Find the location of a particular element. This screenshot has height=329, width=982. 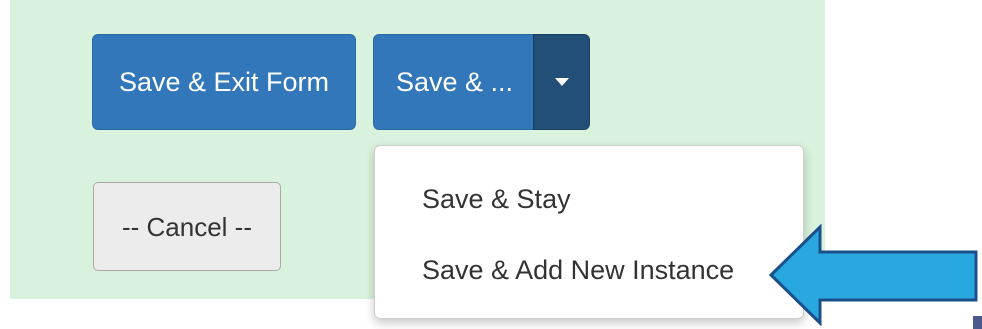

chevron-down-icon is located at coordinates (561, 82).